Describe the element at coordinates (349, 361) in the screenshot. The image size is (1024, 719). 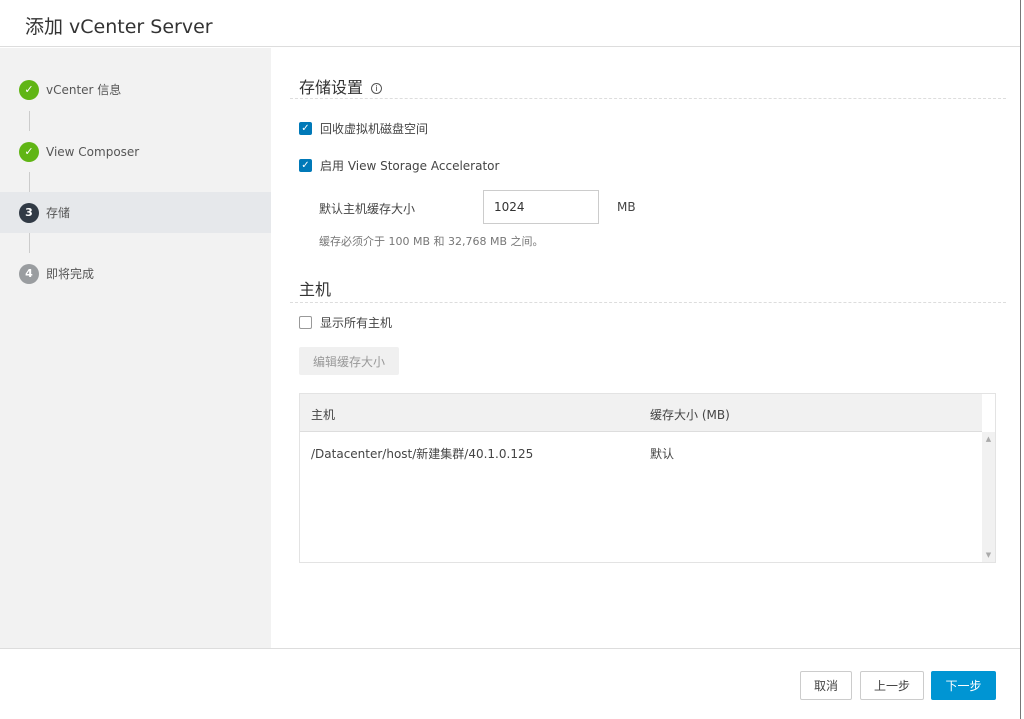
I see `edit-cache-size-button: 编辑缓存大小` at that location.